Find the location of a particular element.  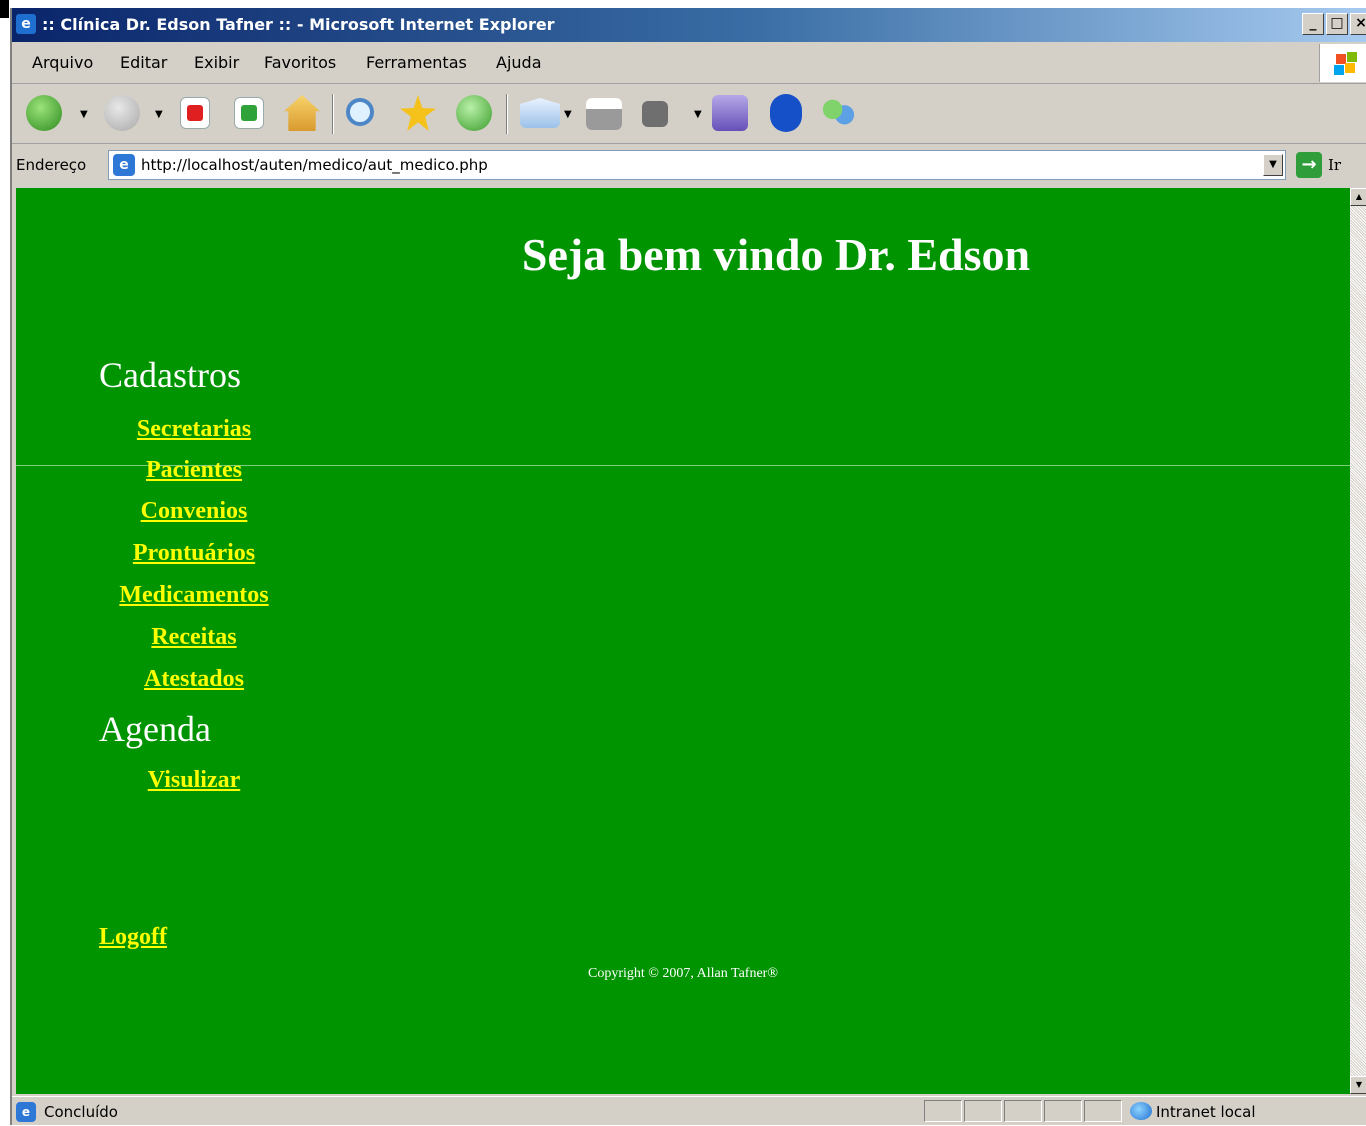

intranet-zone-icon is located at coordinates (1141, 1111).